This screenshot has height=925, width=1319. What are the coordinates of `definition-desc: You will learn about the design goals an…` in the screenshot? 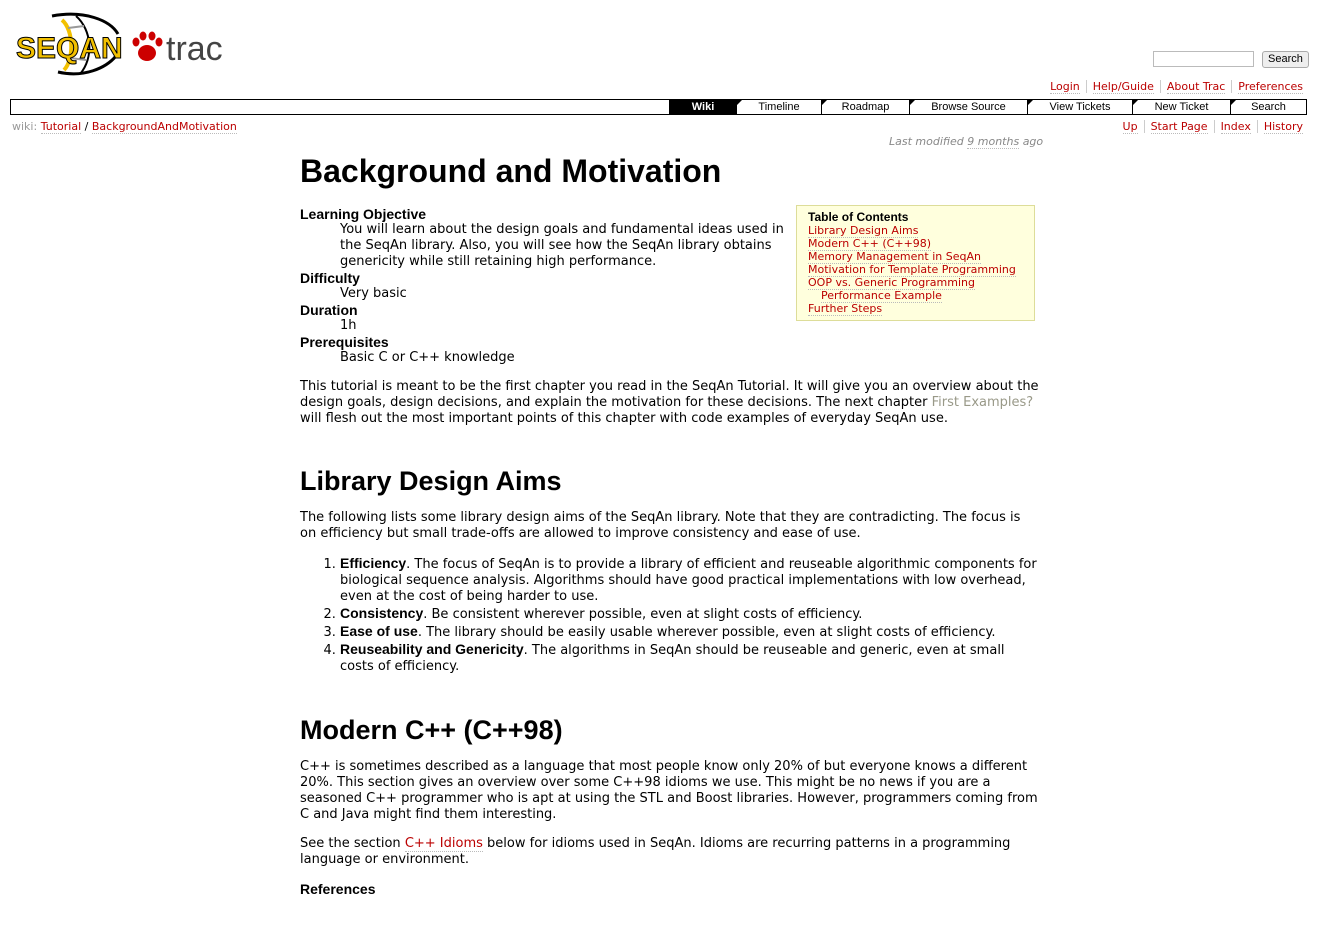 It's located at (562, 245).